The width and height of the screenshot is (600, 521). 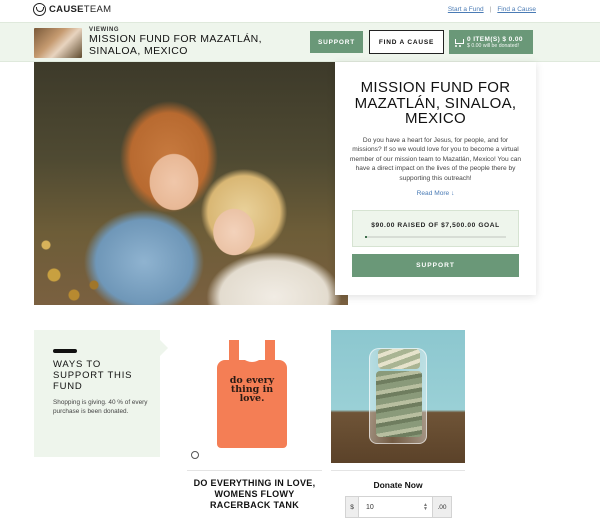 I want to click on goal-box: $90.00 RAISED OF $7,500.00 GOAL, so click(x=435, y=228).